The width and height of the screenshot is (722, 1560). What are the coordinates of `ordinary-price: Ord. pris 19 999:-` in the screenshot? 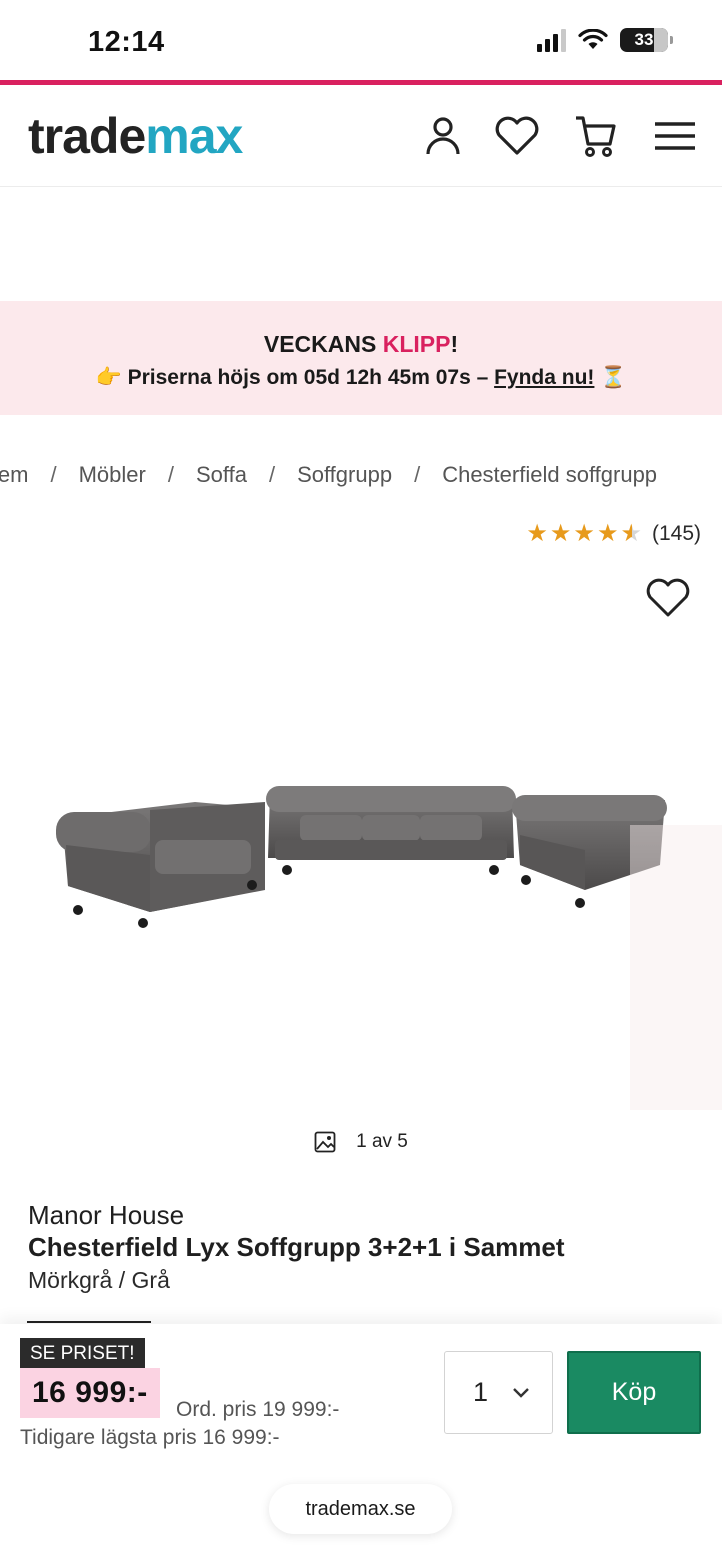 It's located at (258, 1409).